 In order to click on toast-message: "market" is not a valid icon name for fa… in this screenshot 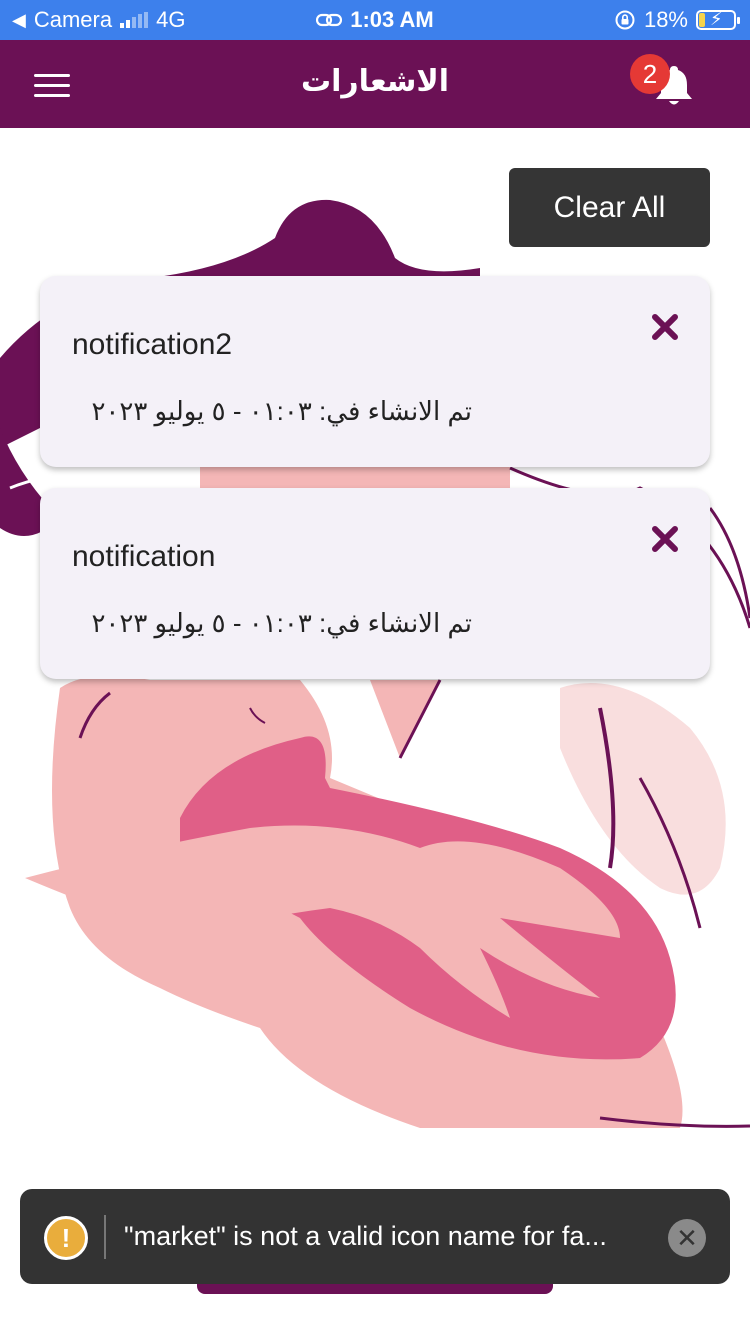, I will do `click(365, 1236)`.